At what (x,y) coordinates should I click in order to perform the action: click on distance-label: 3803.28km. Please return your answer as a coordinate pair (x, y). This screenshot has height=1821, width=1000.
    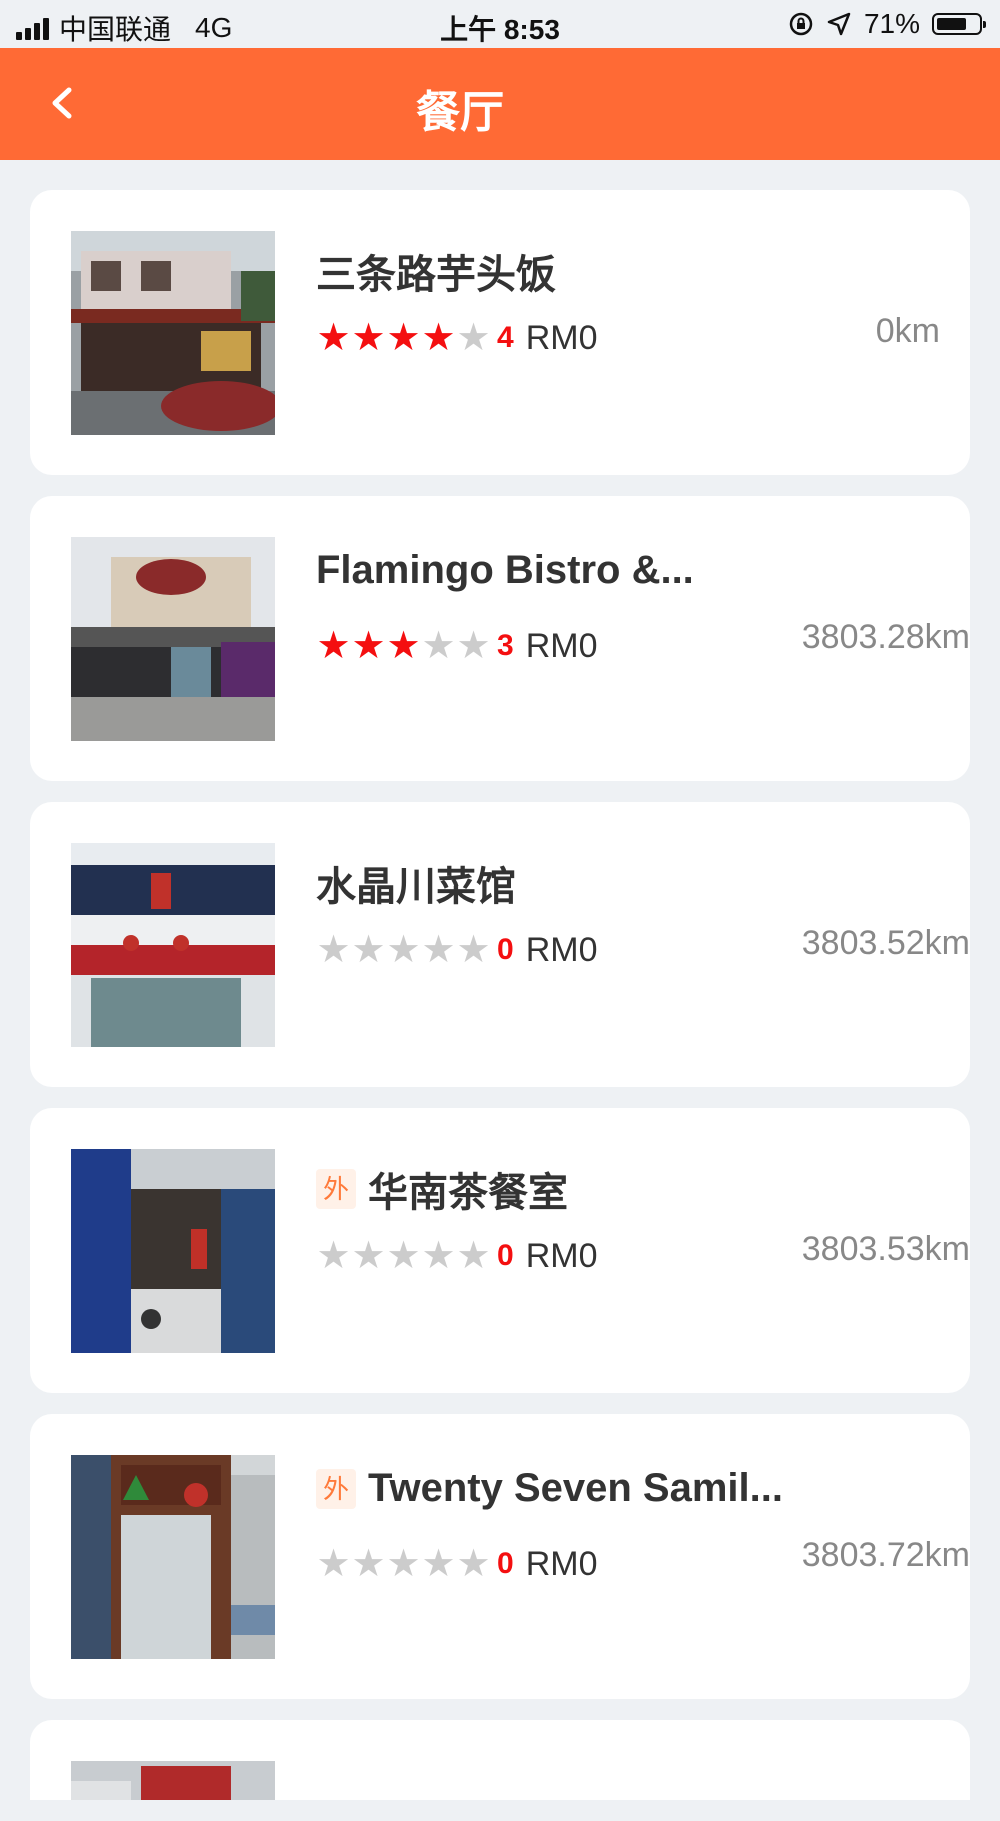
    Looking at the image, I should click on (885, 637).